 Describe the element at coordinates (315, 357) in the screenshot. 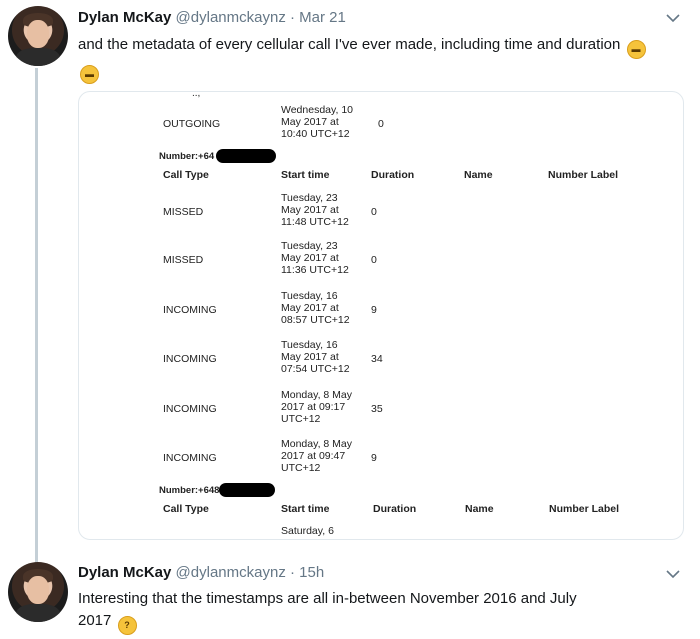

I see `start-time-cell: Tuesday, 16 May 2017 at 07:54 UTC+12` at that location.